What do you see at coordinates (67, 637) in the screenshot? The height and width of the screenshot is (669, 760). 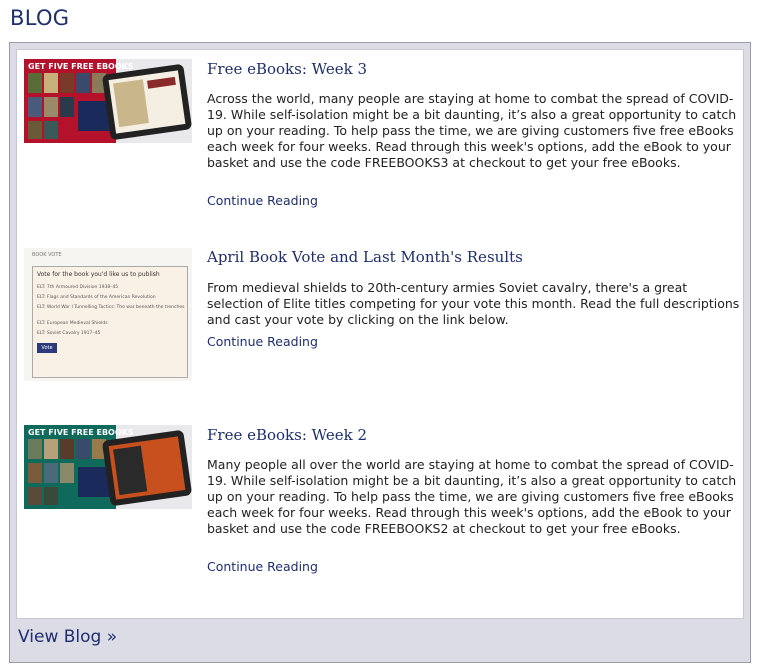 I see `view-blog-link: View Blog »` at bounding box center [67, 637].